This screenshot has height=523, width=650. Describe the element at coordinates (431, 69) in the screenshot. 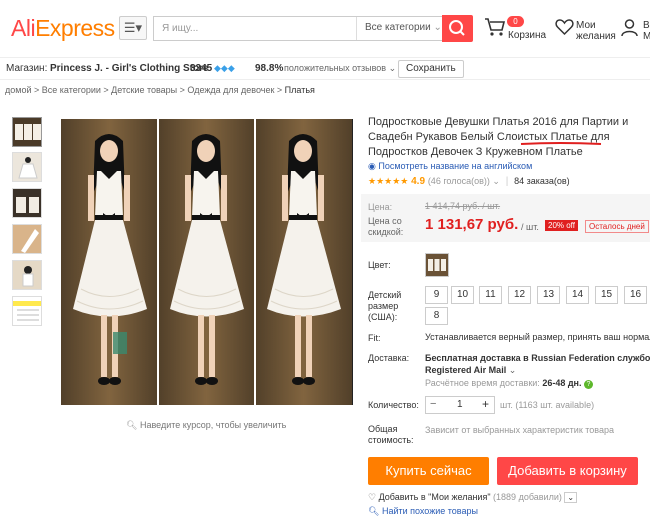

I see `save-store-button: Сохранить` at that location.